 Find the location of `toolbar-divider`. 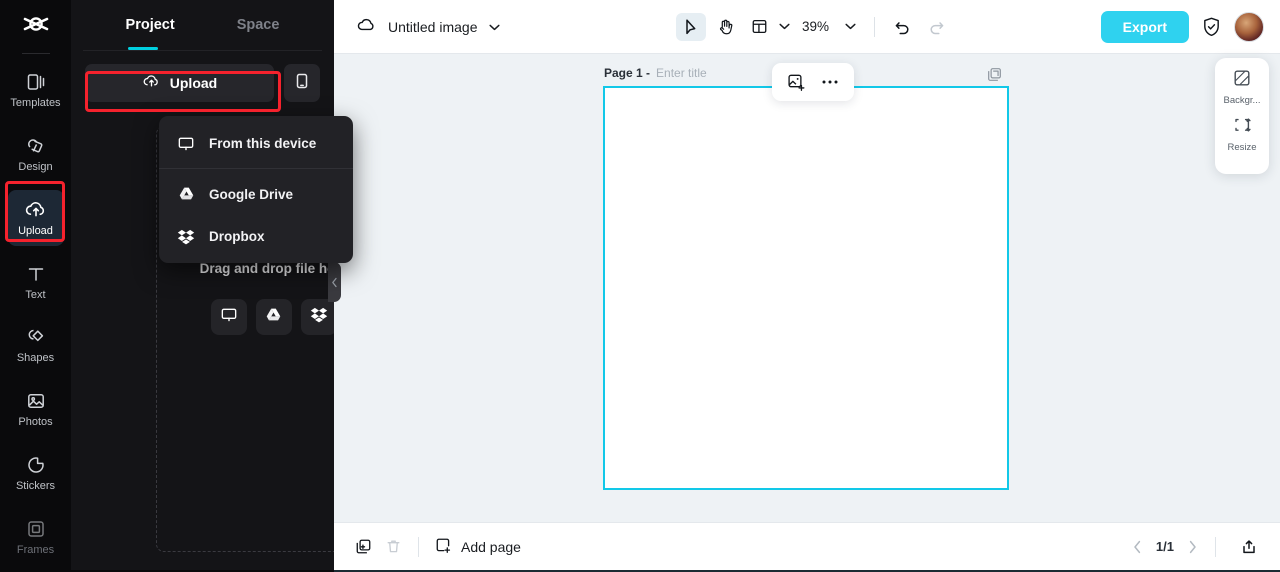

toolbar-divider is located at coordinates (875, 26).